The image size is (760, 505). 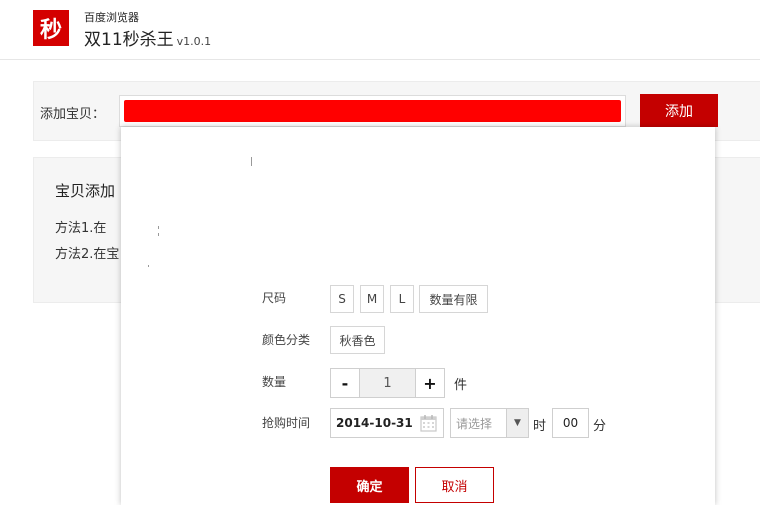 I want to click on purchase-time-label: 抢购时间, so click(x=286, y=423).